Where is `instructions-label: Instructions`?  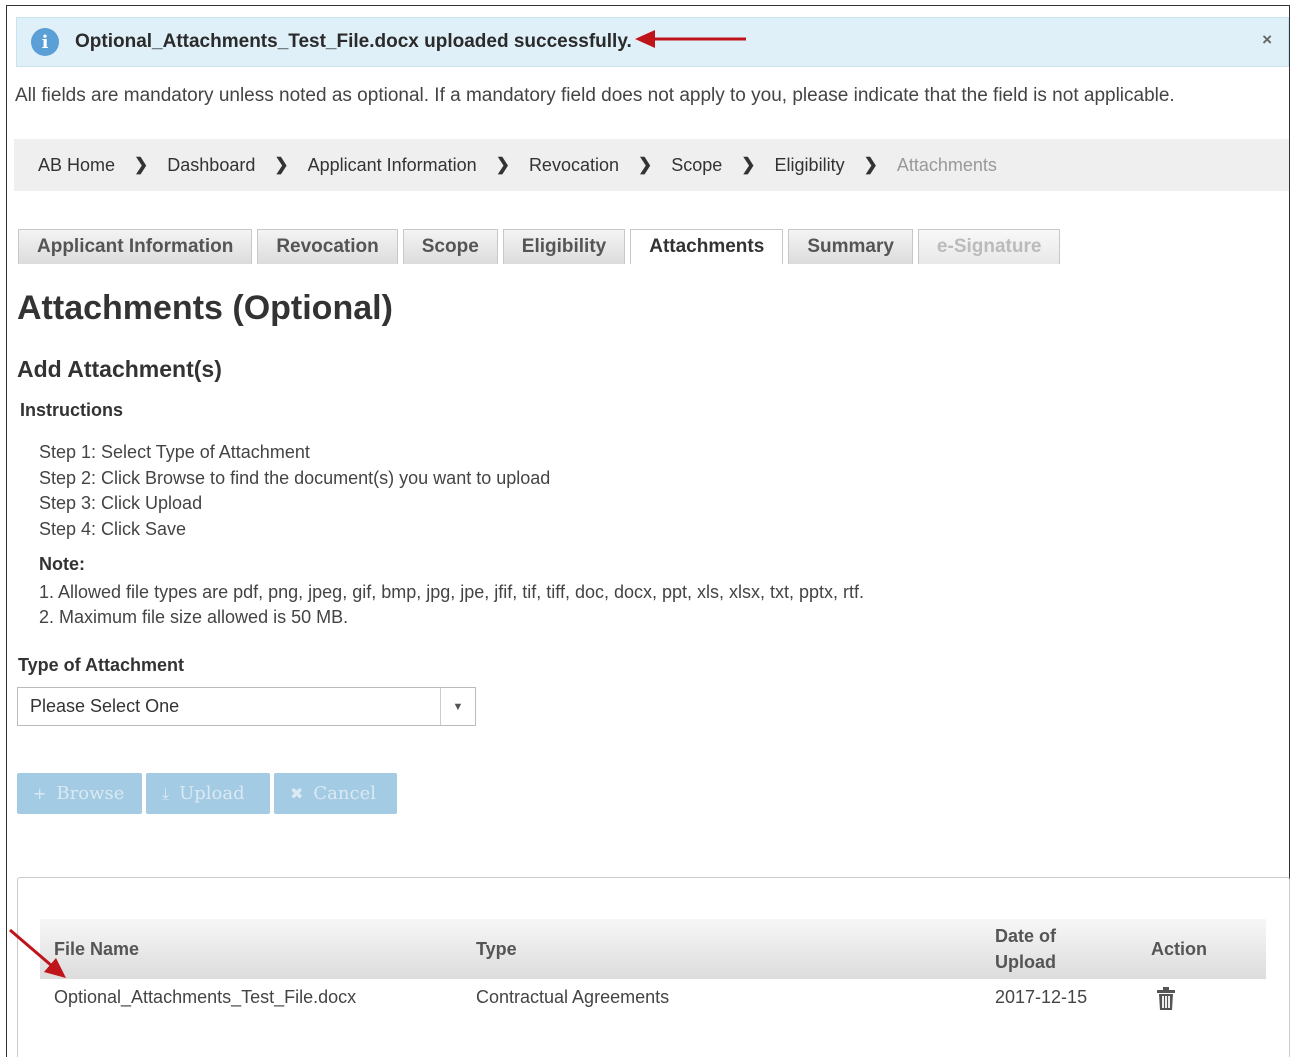 instructions-label: Instructions is located at coordinates (72, 410).